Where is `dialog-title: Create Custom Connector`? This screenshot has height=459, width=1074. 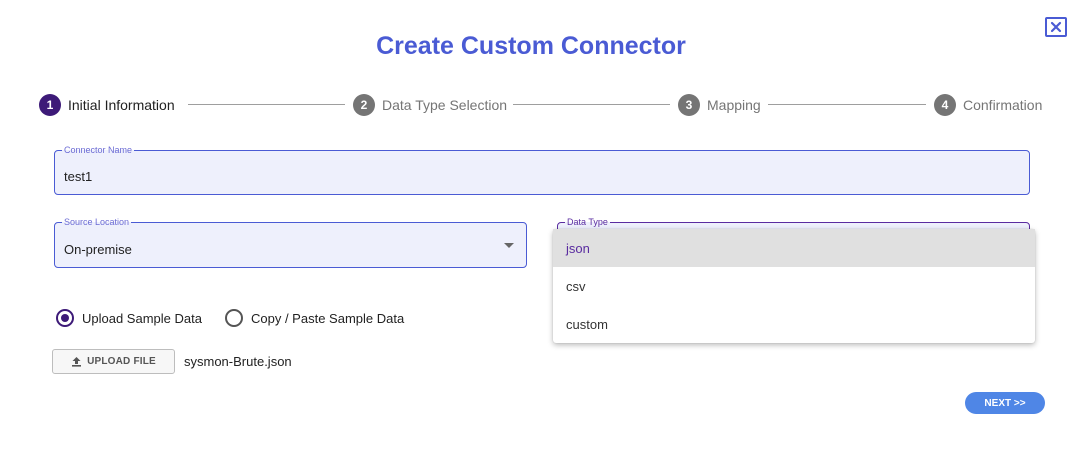
dialog-title: Create Custom Connector is located at coordinates (531, 46).